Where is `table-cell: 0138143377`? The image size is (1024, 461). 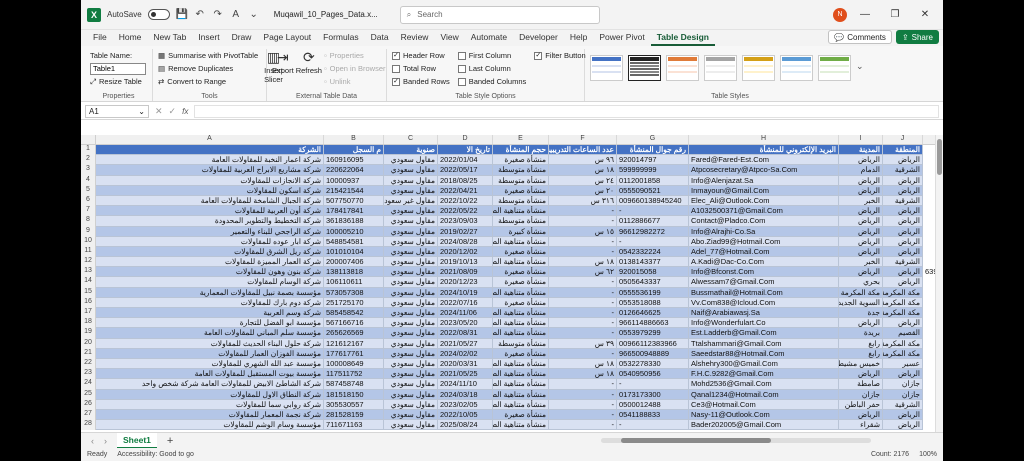
table-cell: 0138143377 is located at coordinates (653, 262).